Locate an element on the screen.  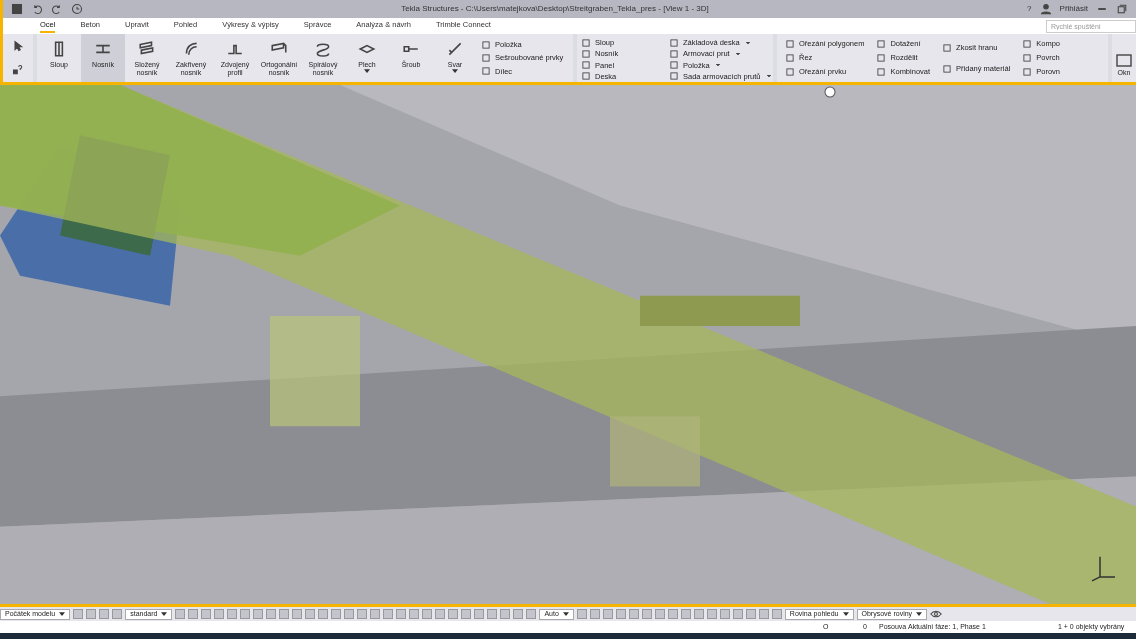
undo-icon is located at coordinates (37, 9).